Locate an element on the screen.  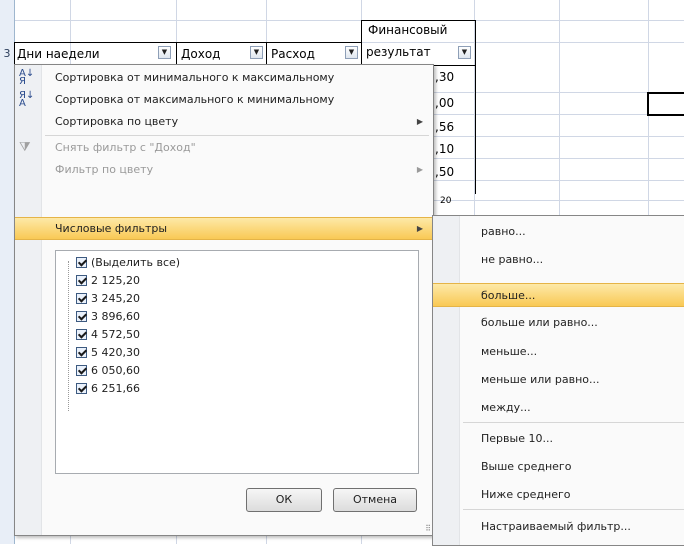
filter-above-average-item: Выше среднего is located at coordinates (558, 467).